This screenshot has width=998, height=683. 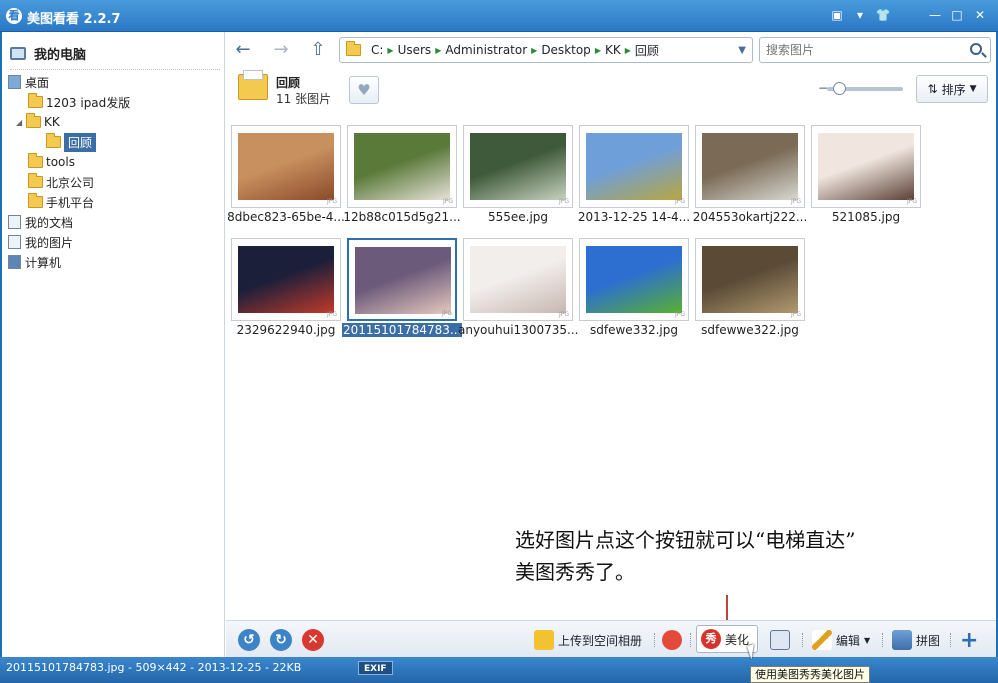 I want to click on sidebar-item-computer: 计算机, so click(x=34, y=262).